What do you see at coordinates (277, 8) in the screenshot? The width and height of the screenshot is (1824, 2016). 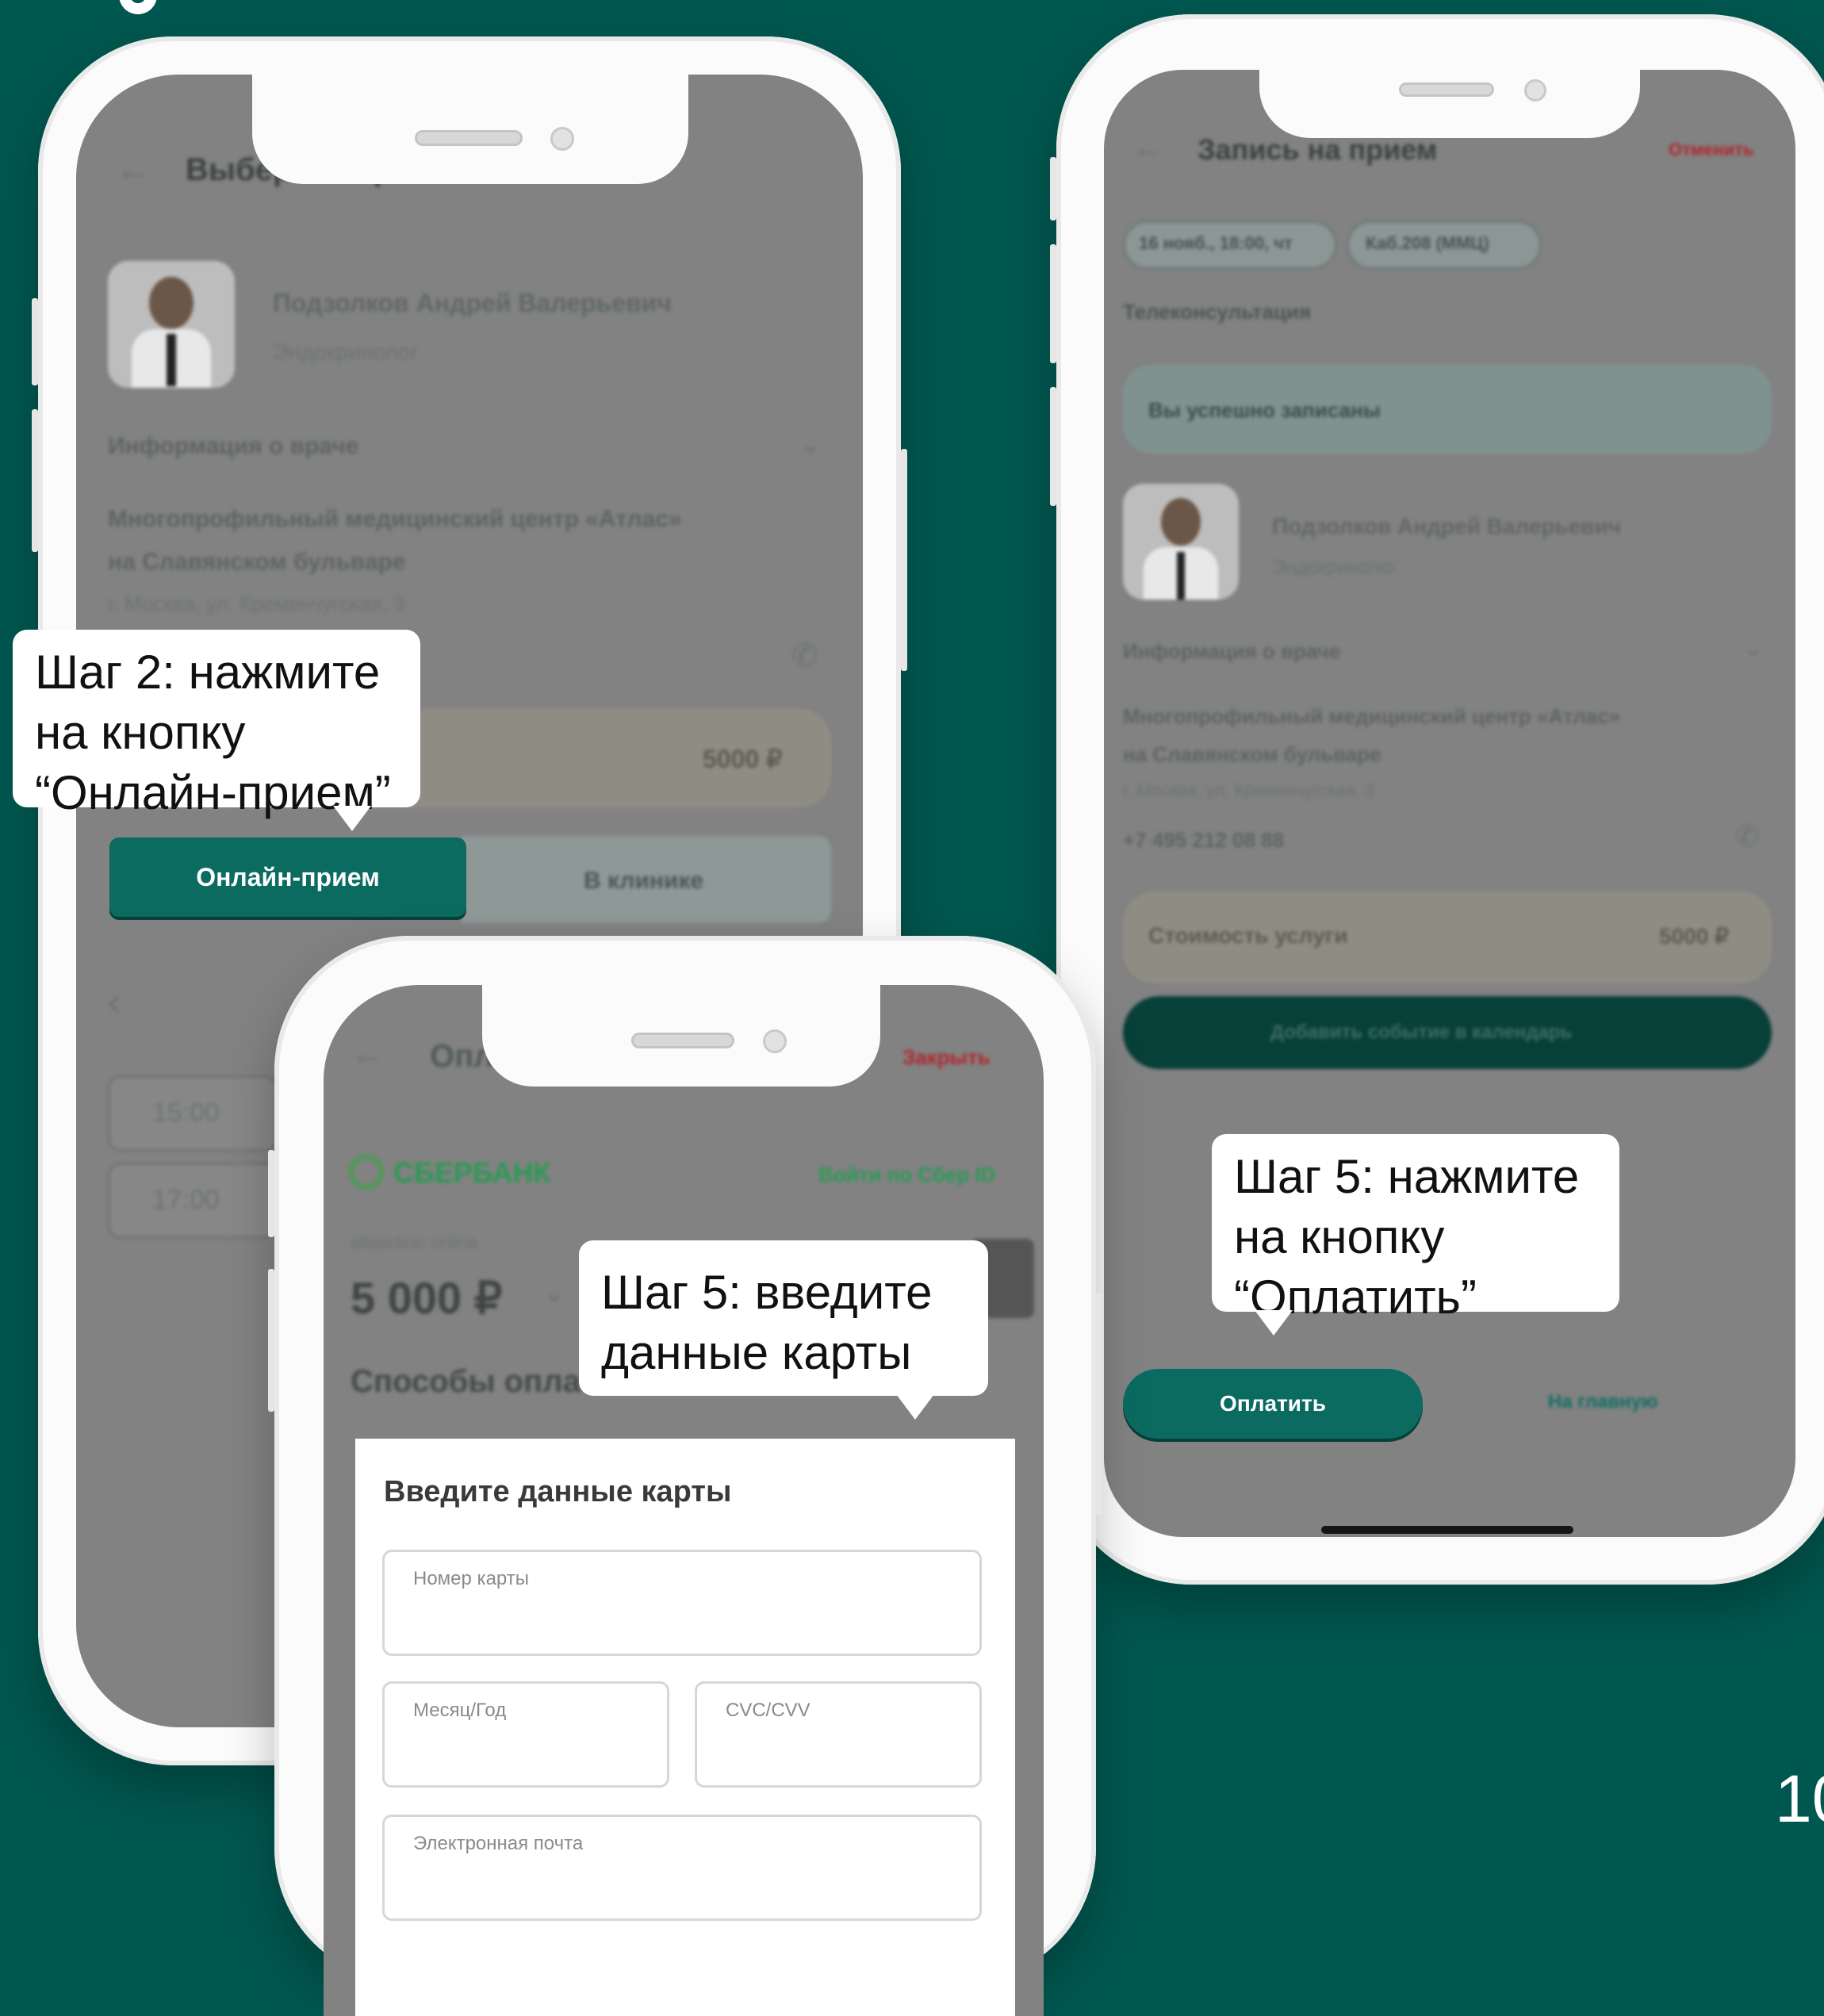 I see `heading-fragment` at bounding box center [277, 8].